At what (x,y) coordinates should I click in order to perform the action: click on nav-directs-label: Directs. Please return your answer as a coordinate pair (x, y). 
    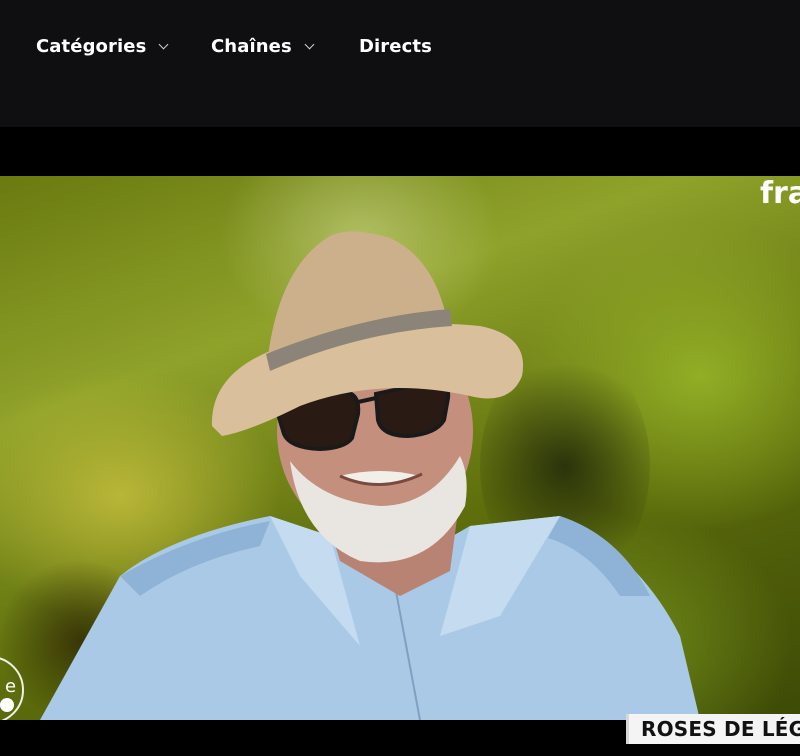
    Looking at the image, I should click on (395, 46).